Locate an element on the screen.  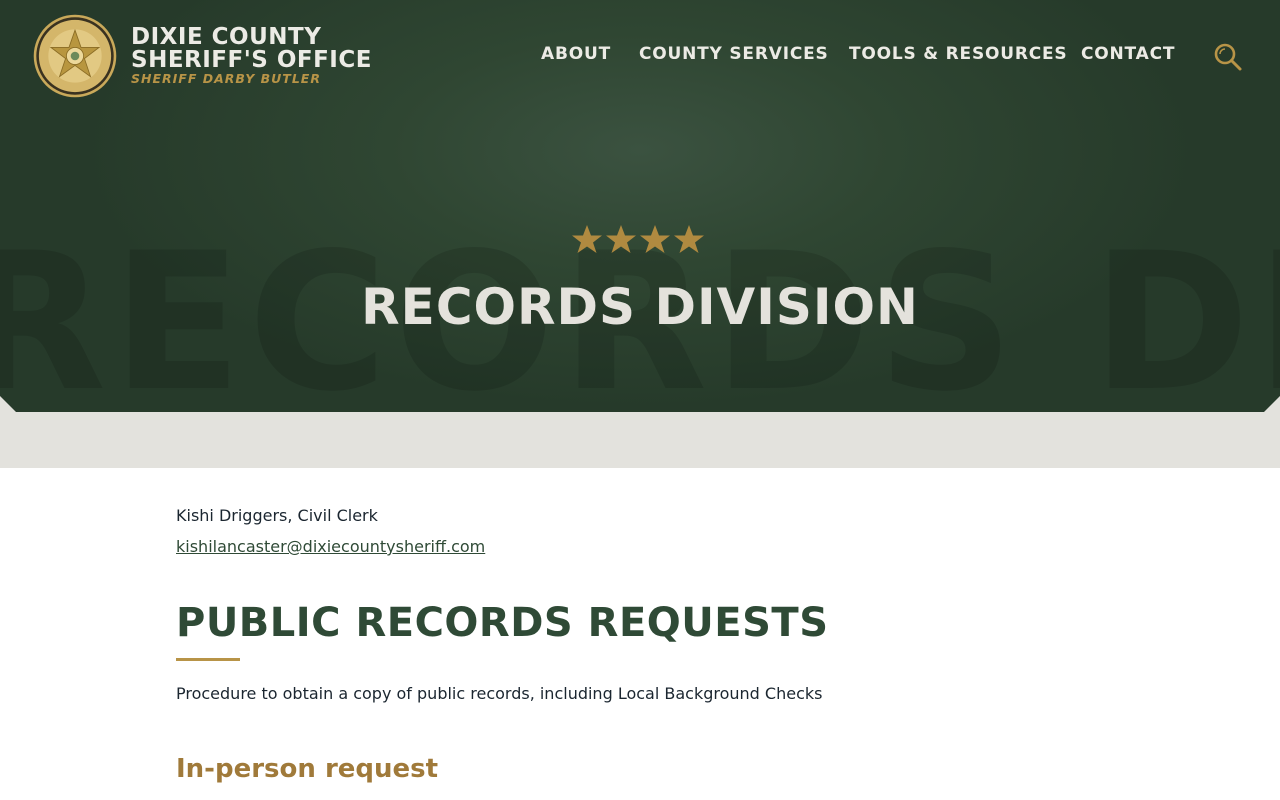
search-icon is located at coordinates (1228, 57).